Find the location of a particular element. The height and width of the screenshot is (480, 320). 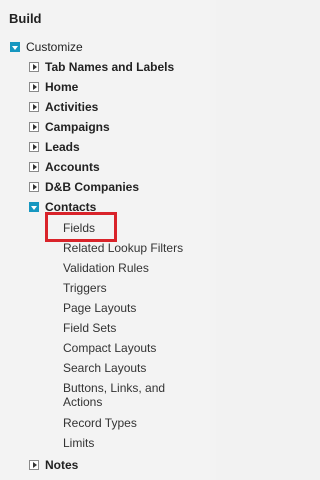

tree-label: Accounts is located at coordinates (72, 167).